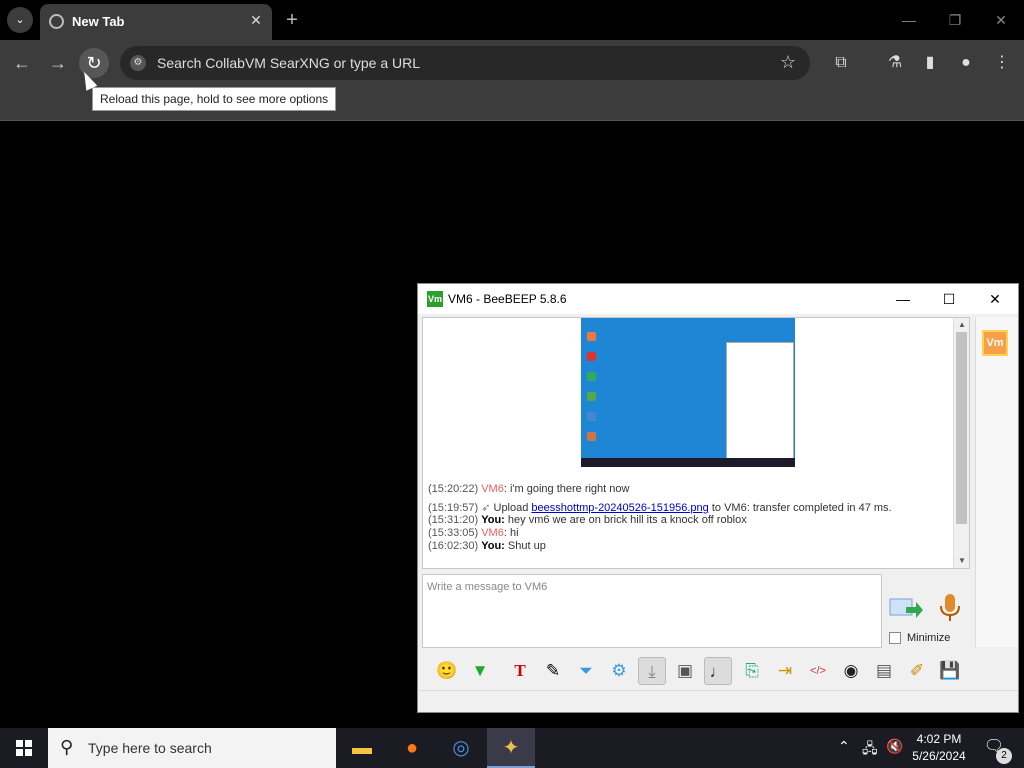 The height and width of the screenshot is (768, 1024). I want to click on message-text: to VM6: transfer completed in 47 ms., so click(800, 508).